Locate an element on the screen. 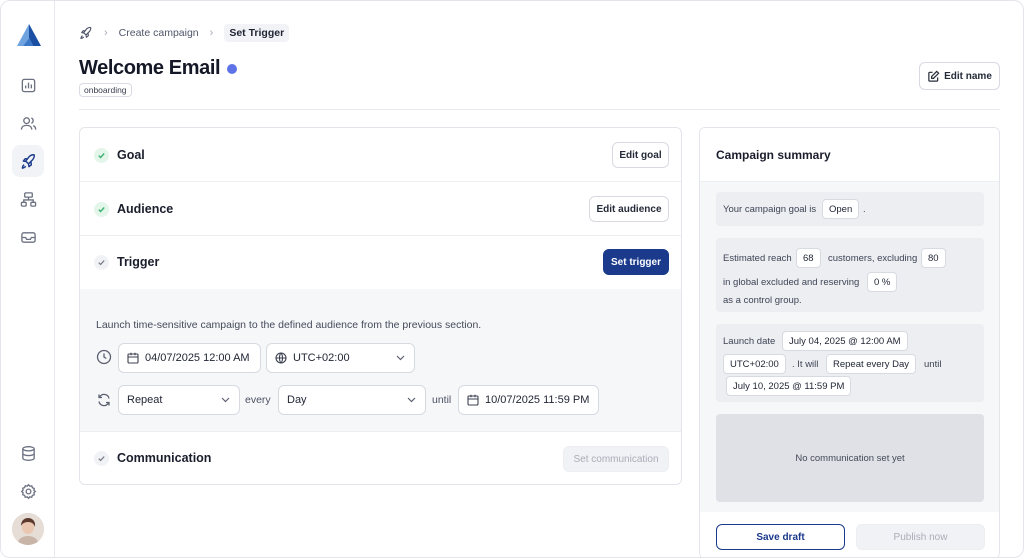 The image size is (1024, 558). reach-mid: customers, excluding is located at coordinates (873, 258).